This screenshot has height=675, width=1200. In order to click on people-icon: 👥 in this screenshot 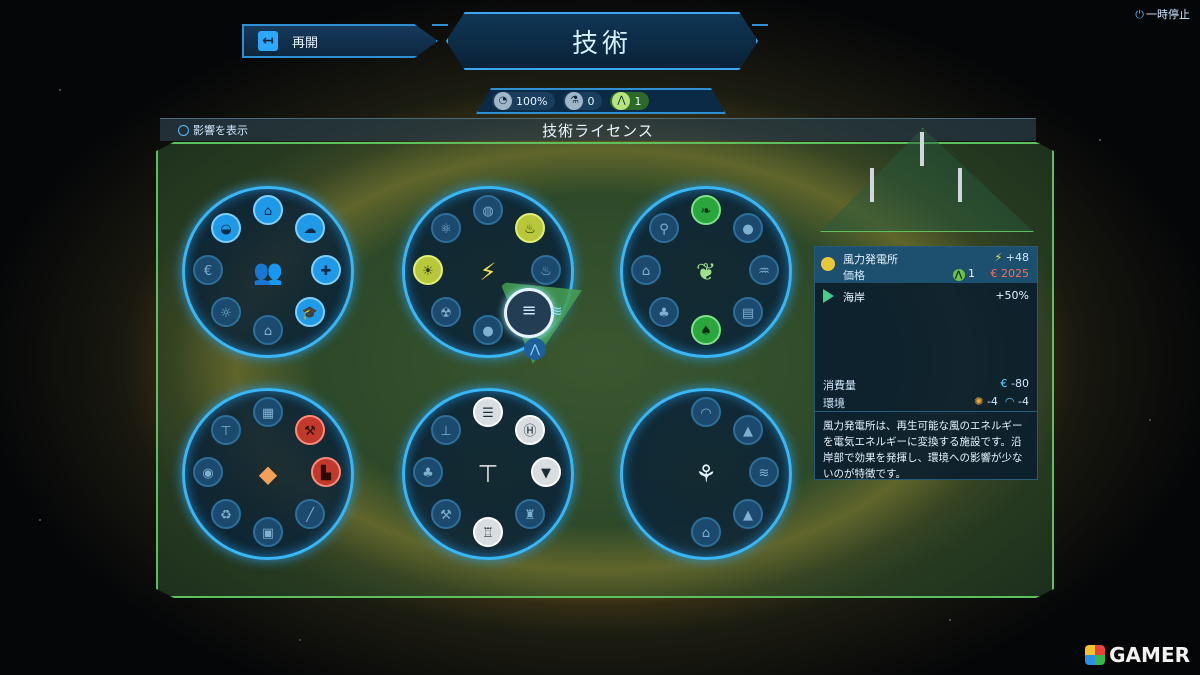, I will do `click(268, 272)`.